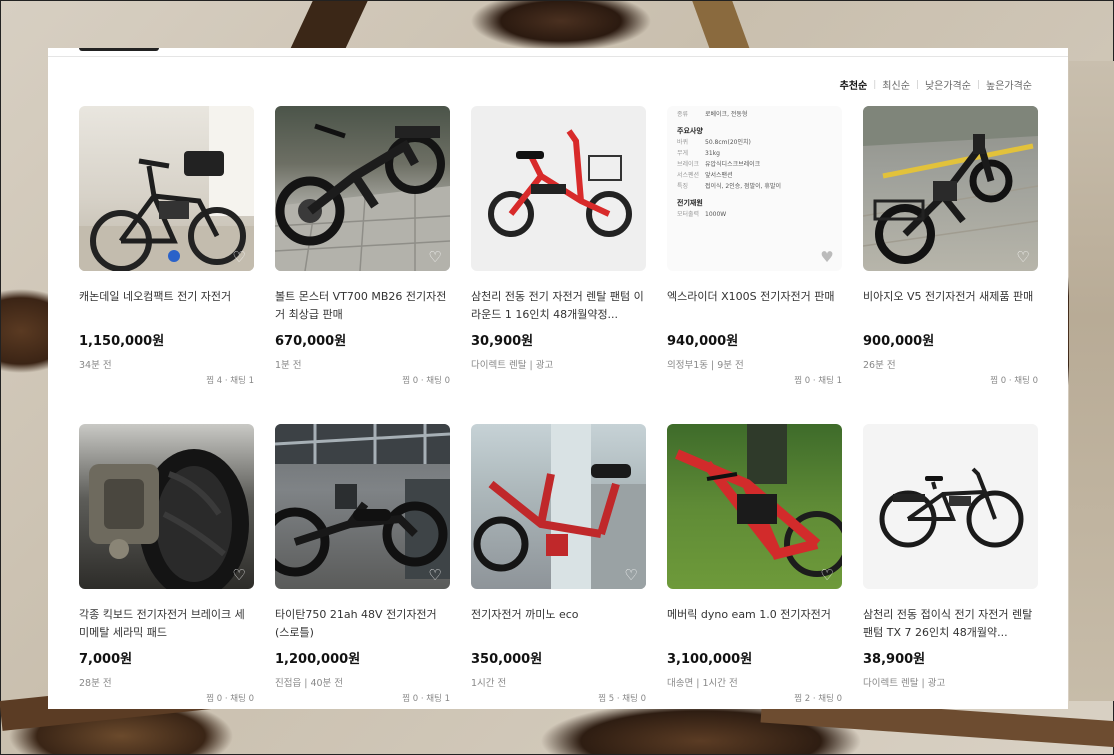 The height and width of the screenshot is (755, 1114). What do you see at coordinates (166, 624) in the screenshot?
I see `product-title: 각종 킥보드 전기자전거 브레이크 세미메탈 세라믹 패드` at bounding box center [166, 624].